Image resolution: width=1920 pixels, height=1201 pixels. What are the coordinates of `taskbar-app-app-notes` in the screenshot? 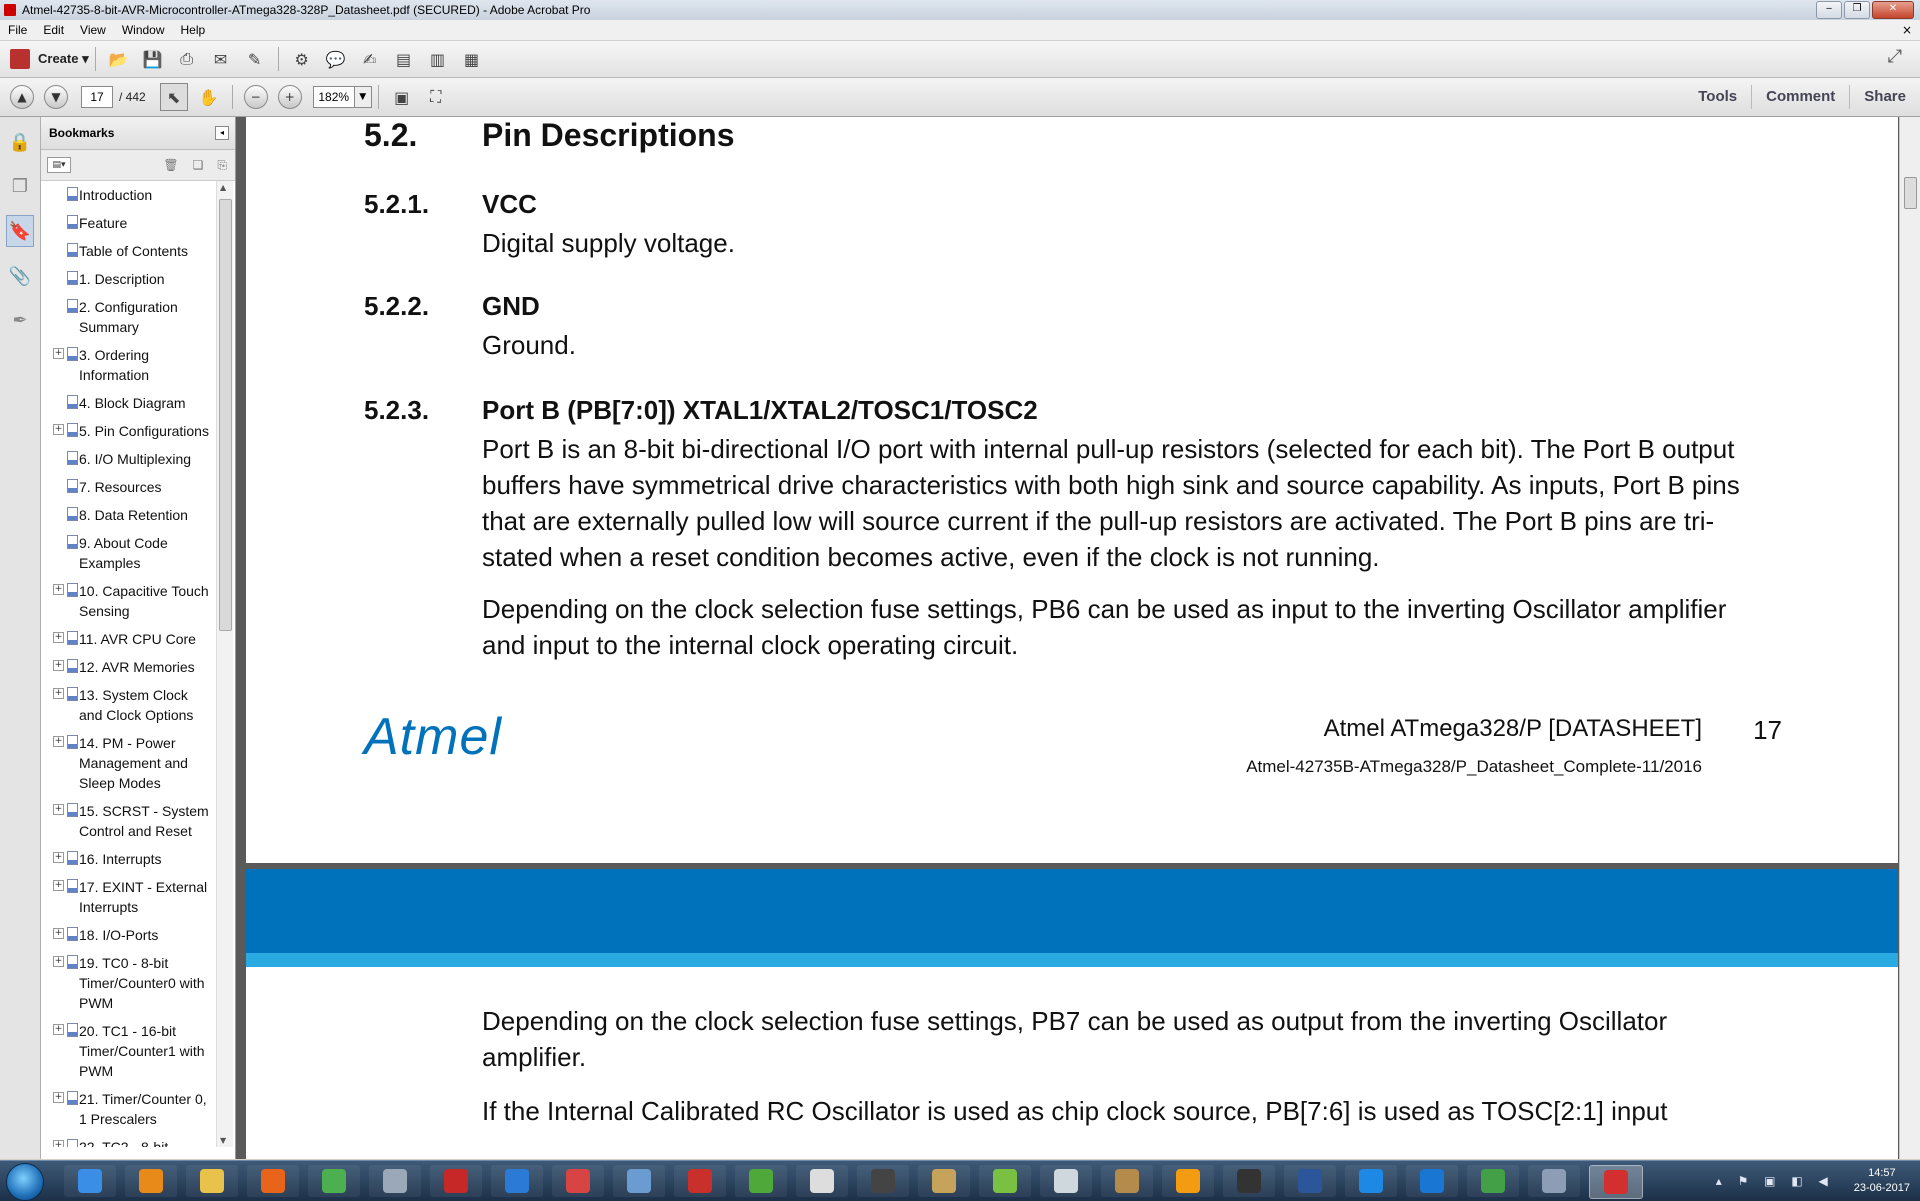 It's located at (944, 1181).